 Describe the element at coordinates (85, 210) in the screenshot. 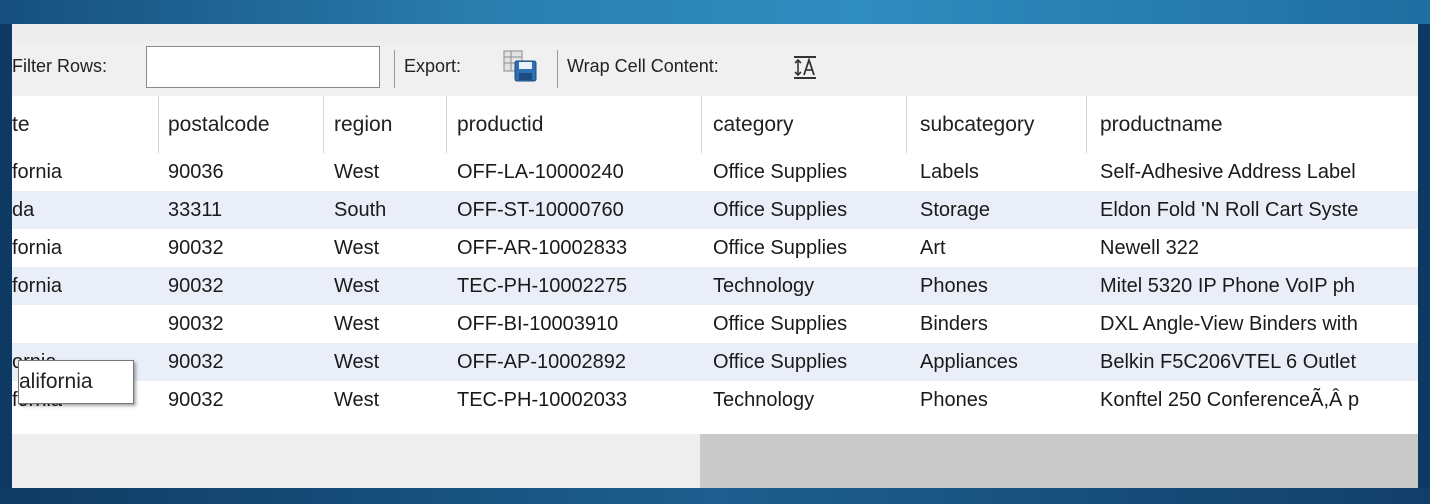

I see `table-cell: da` at that location.